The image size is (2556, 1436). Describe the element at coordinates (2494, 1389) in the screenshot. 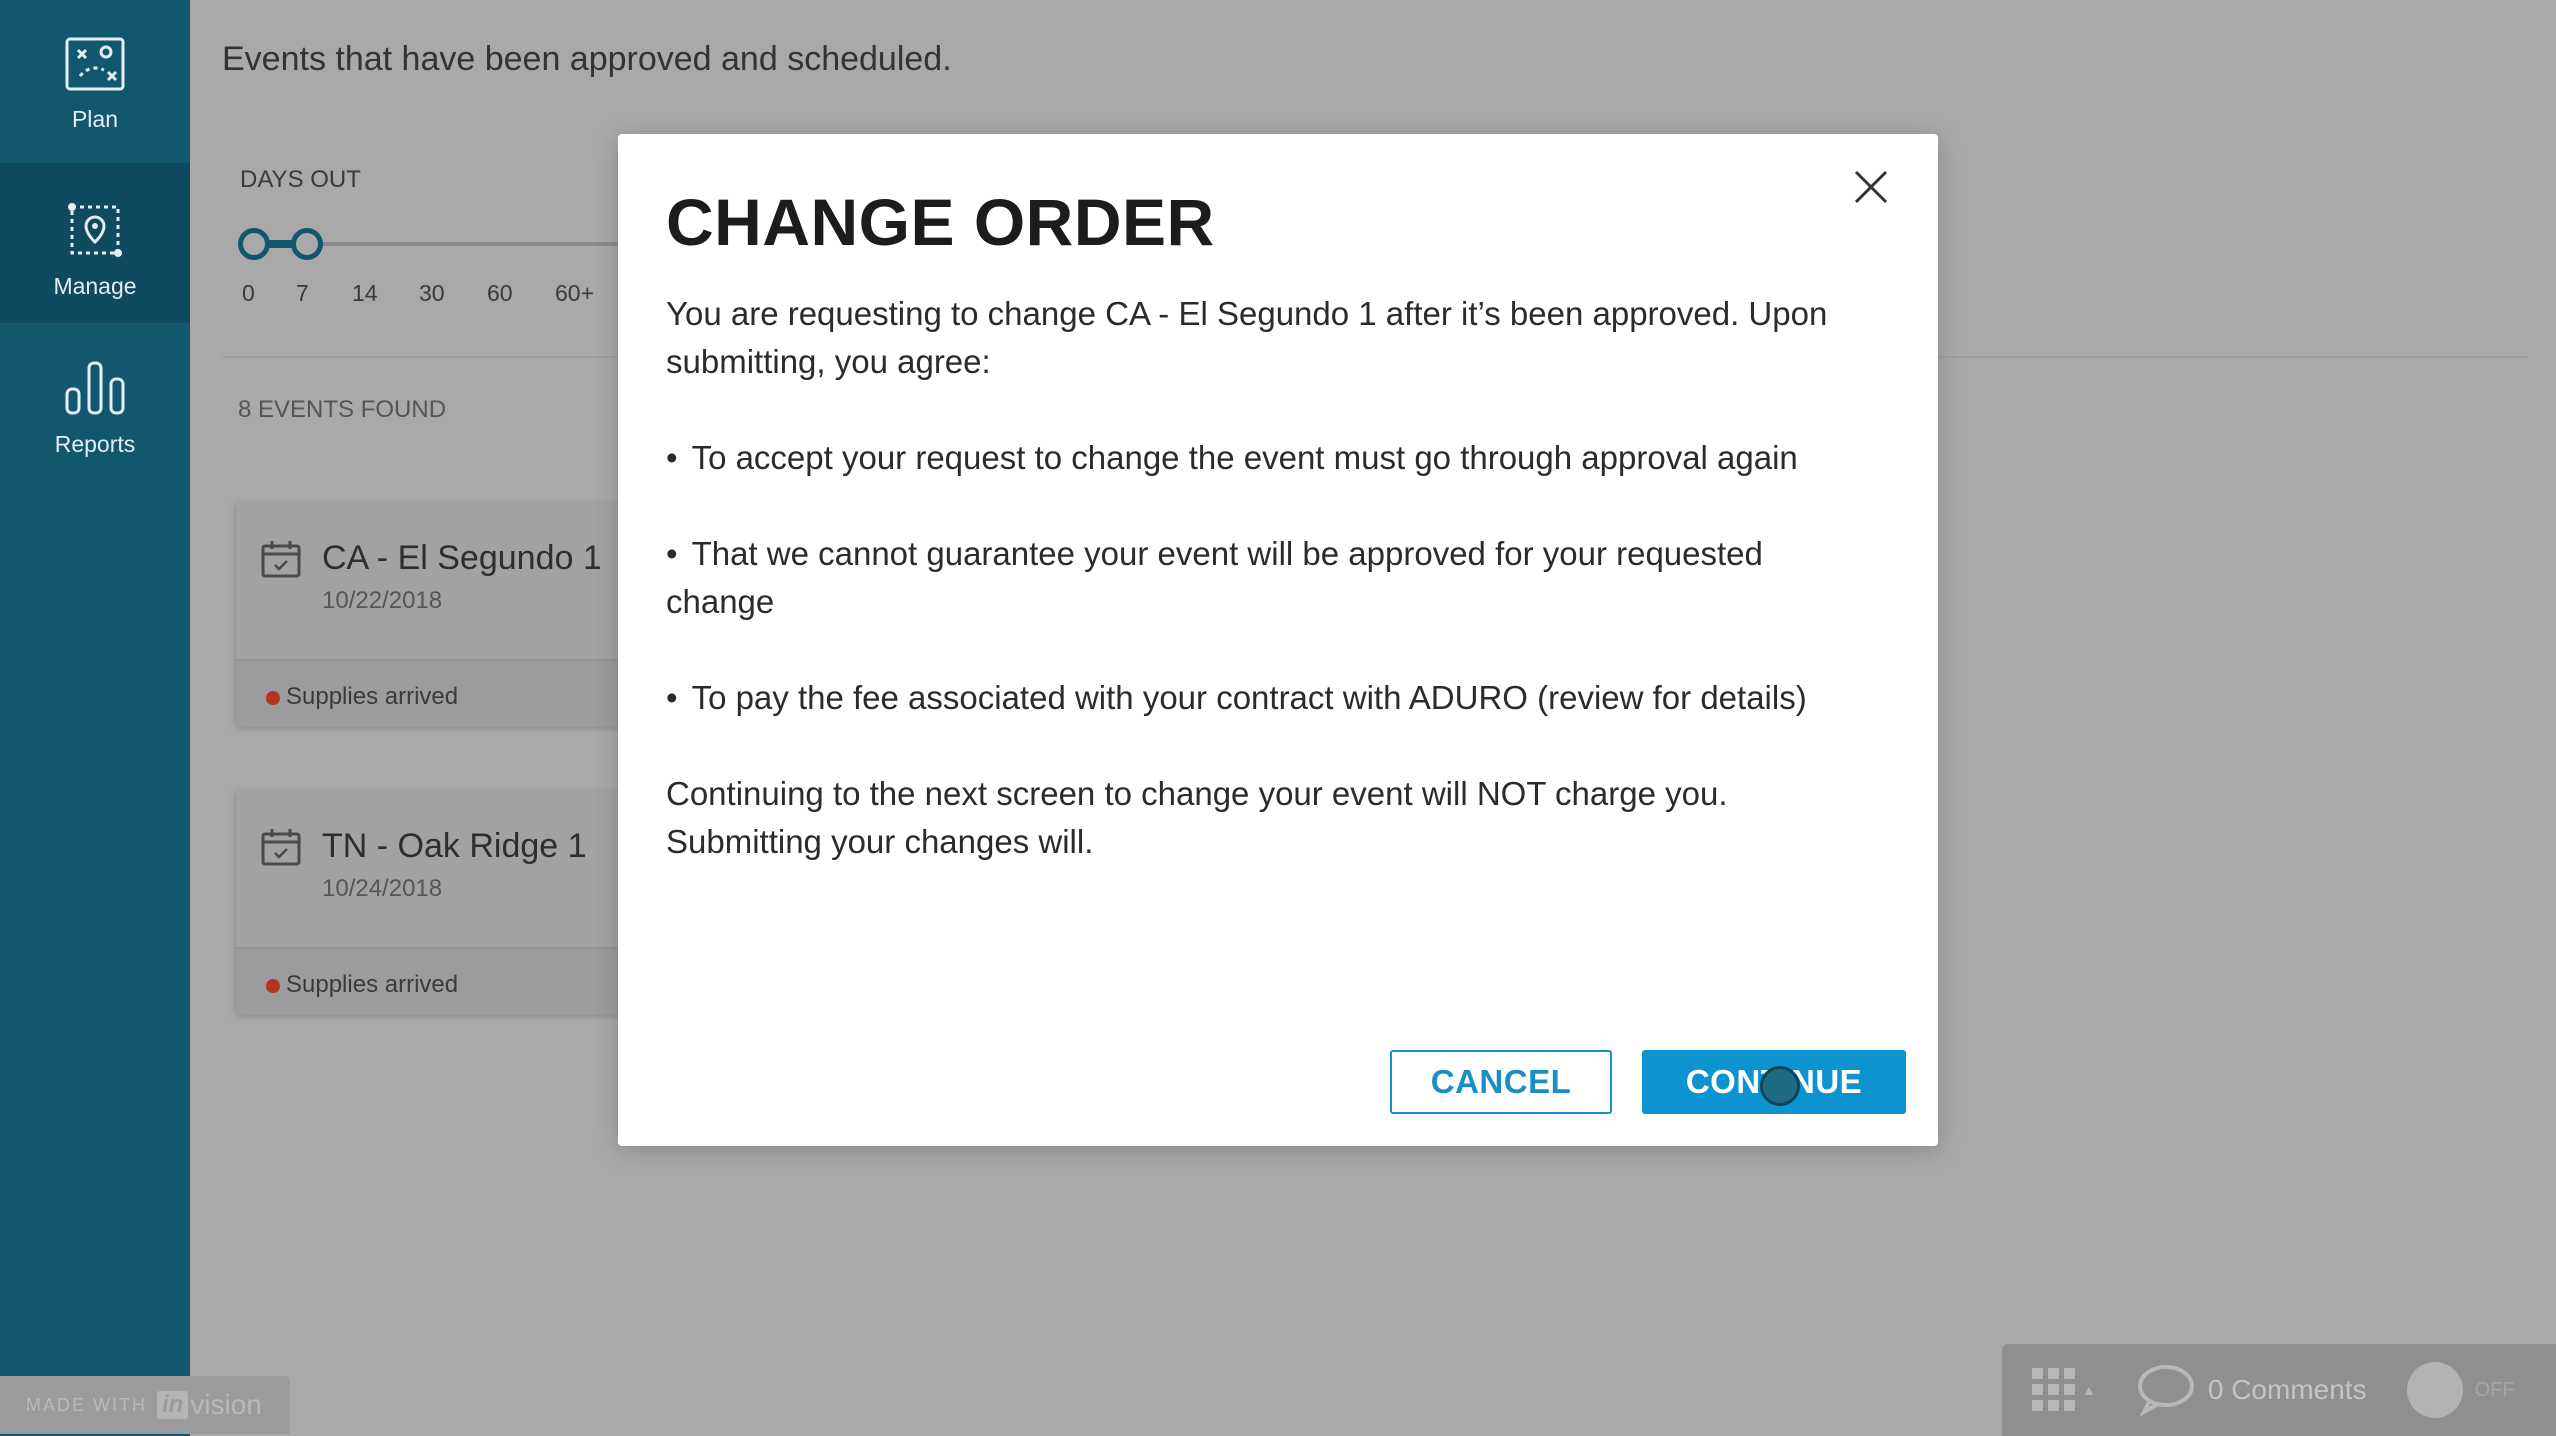

I see `comments-toggle-label: OFF` at that location.